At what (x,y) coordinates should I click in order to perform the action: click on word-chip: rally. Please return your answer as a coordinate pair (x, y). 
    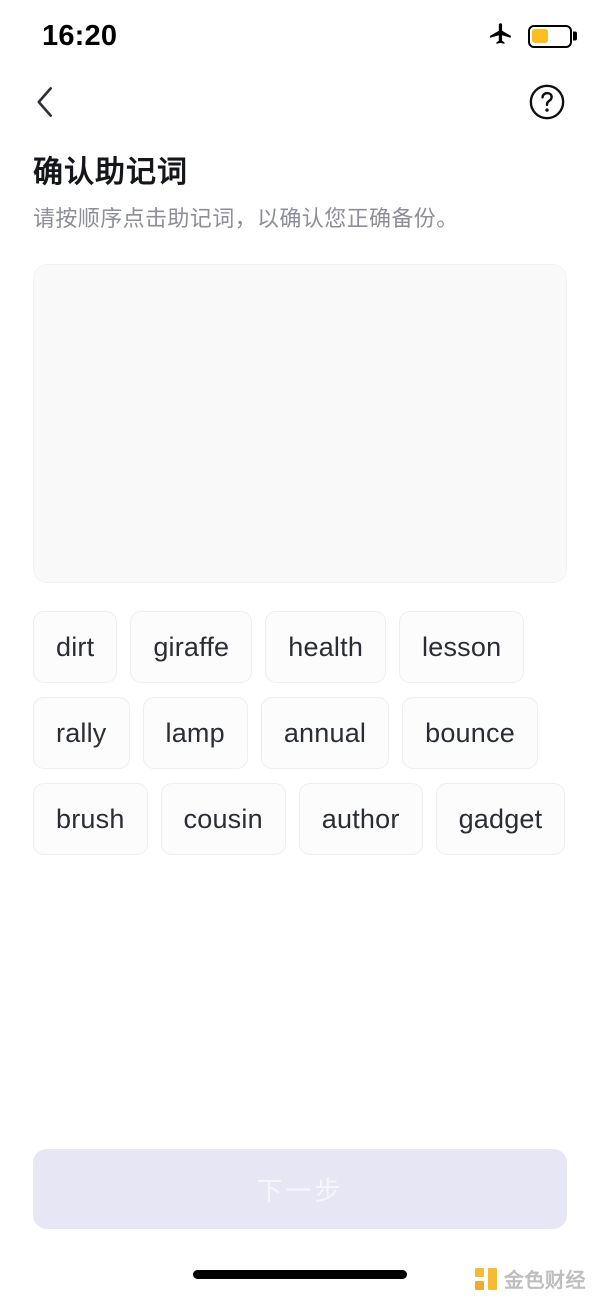
    Looking at the image, I should click on (81, 733).